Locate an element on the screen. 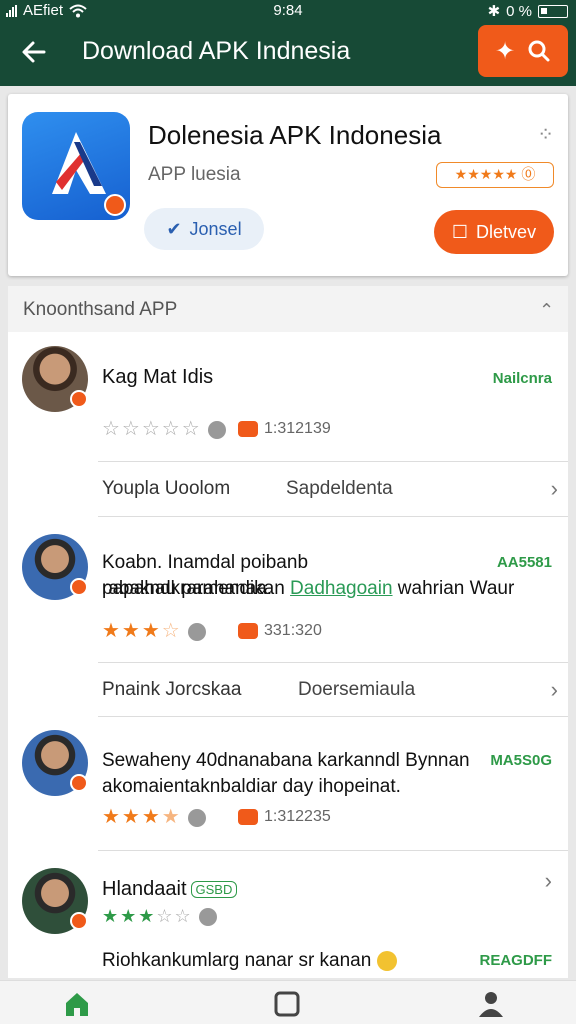 The image size is (576, 1024). review-text-line-1: Riohkankumlarg nanar sr kanan is located at coordinates (292, 961).